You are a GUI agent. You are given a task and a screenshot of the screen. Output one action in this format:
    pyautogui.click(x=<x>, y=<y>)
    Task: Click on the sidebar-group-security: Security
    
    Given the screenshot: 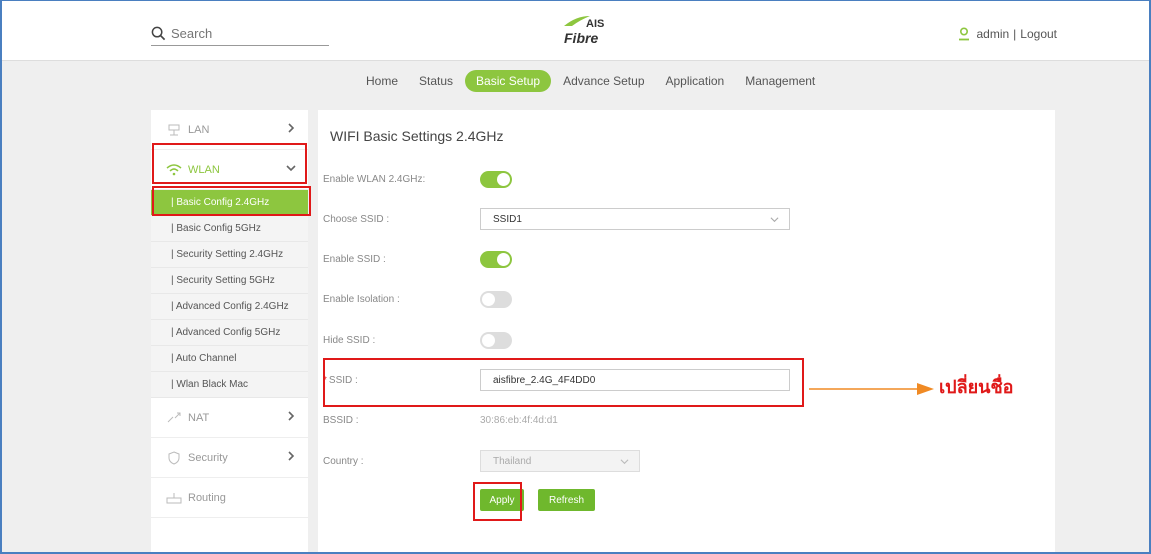 What is the action you would take?
    pyautogui.click(x=229, y=458)
    